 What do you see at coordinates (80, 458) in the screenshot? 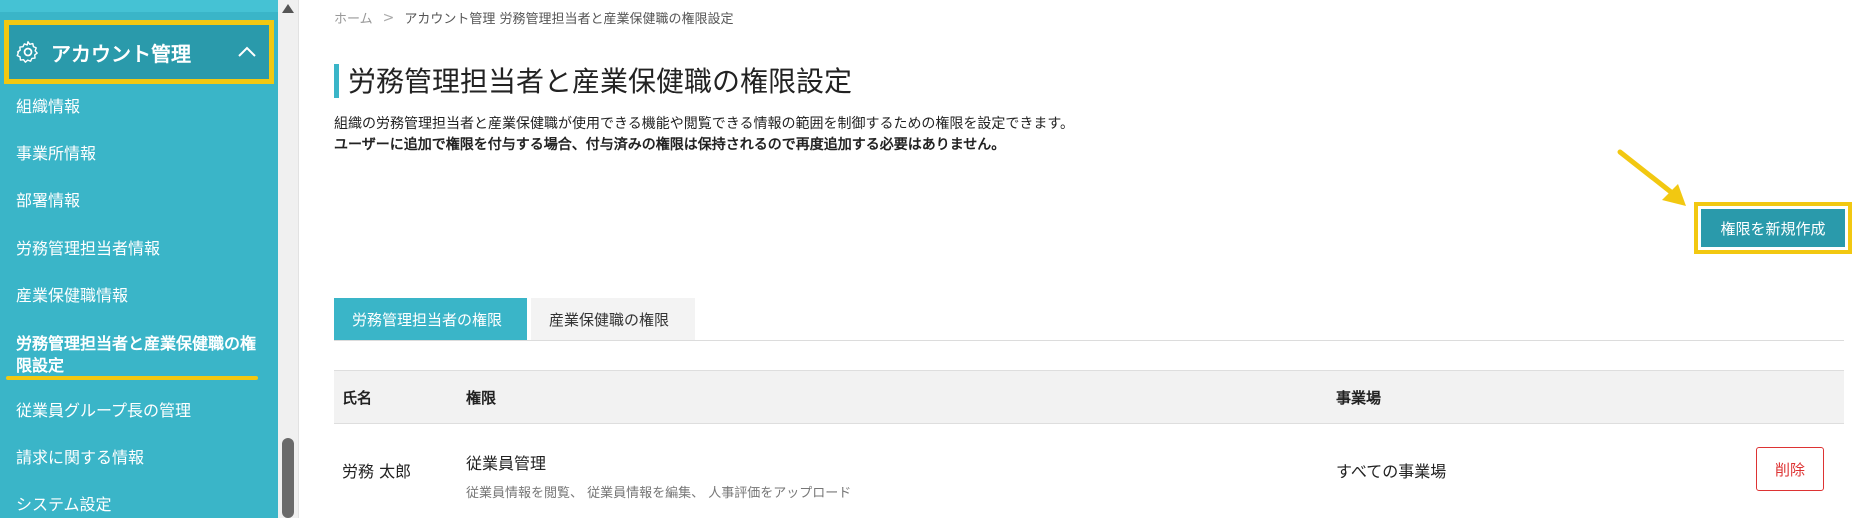
I see `sidebar-item-billing: 請求に関する情報` at bounding box center [80, 458].